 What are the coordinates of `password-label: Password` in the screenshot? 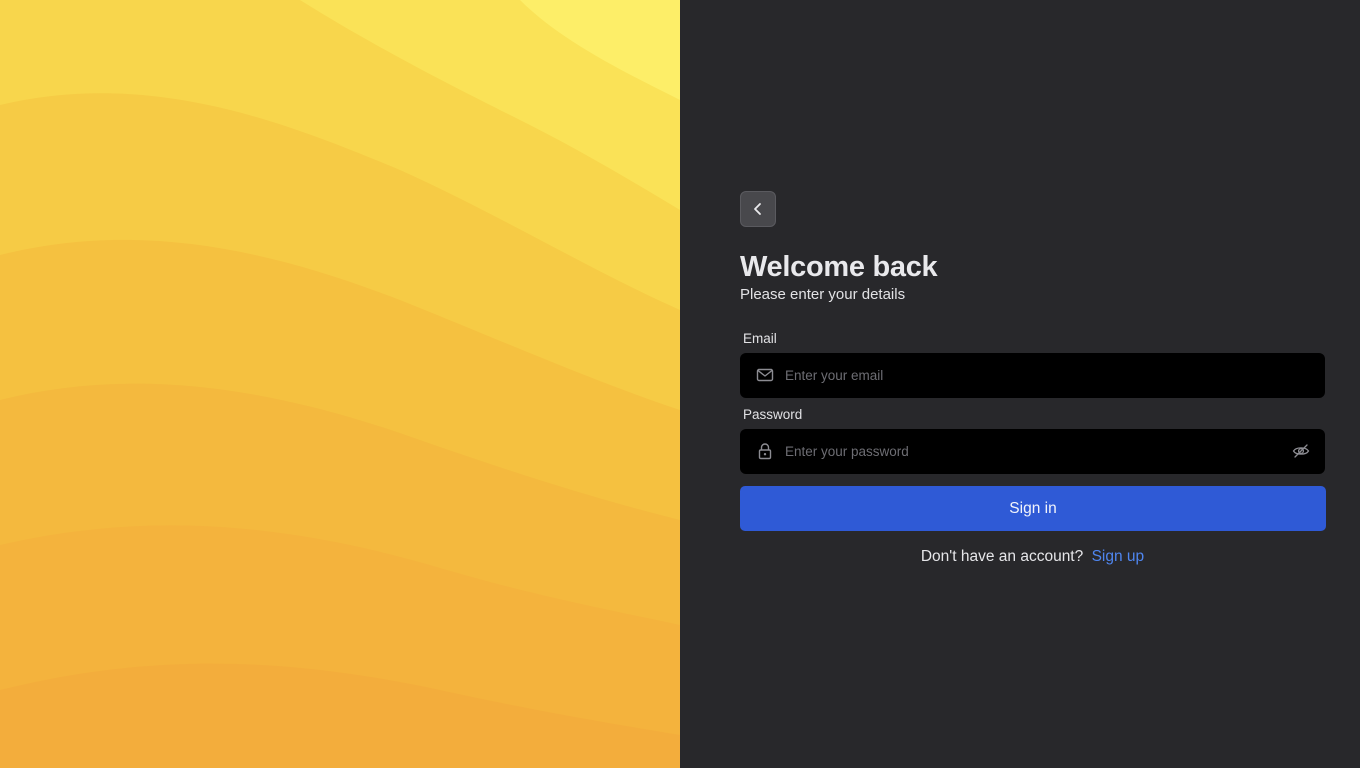 It's located at (773, 414).